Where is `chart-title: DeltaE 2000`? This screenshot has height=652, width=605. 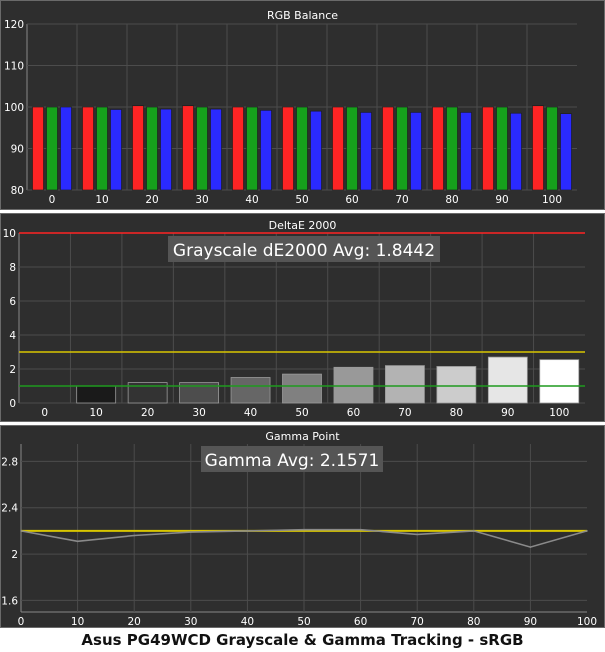
chart-title: DeltaE 2000 is located at coordinates (303, 225).